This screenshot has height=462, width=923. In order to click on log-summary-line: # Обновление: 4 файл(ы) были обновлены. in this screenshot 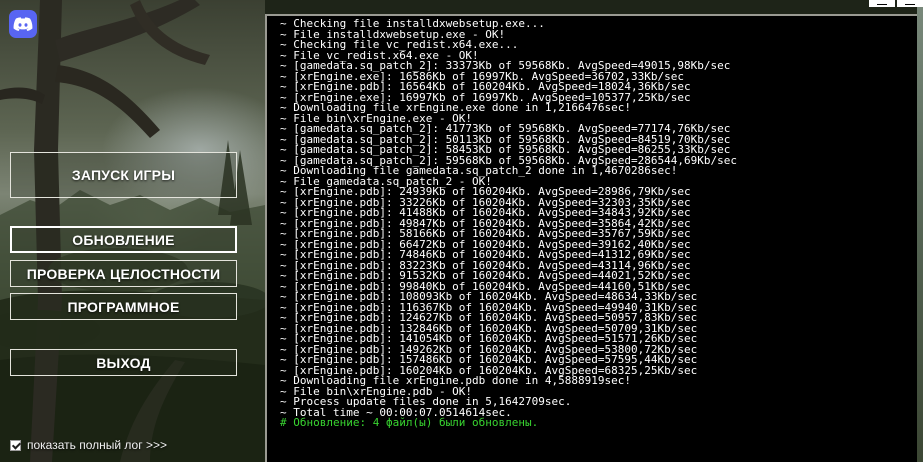, I will do `click(409, 422)`.